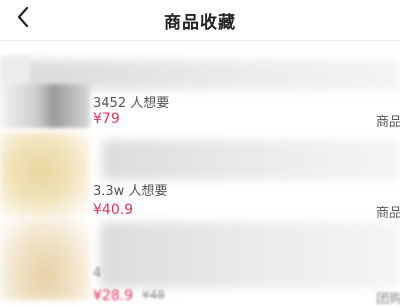  Describe the element at coordinates (106, 119) in the screenshot. I see `product-price: ¥79` at that location.